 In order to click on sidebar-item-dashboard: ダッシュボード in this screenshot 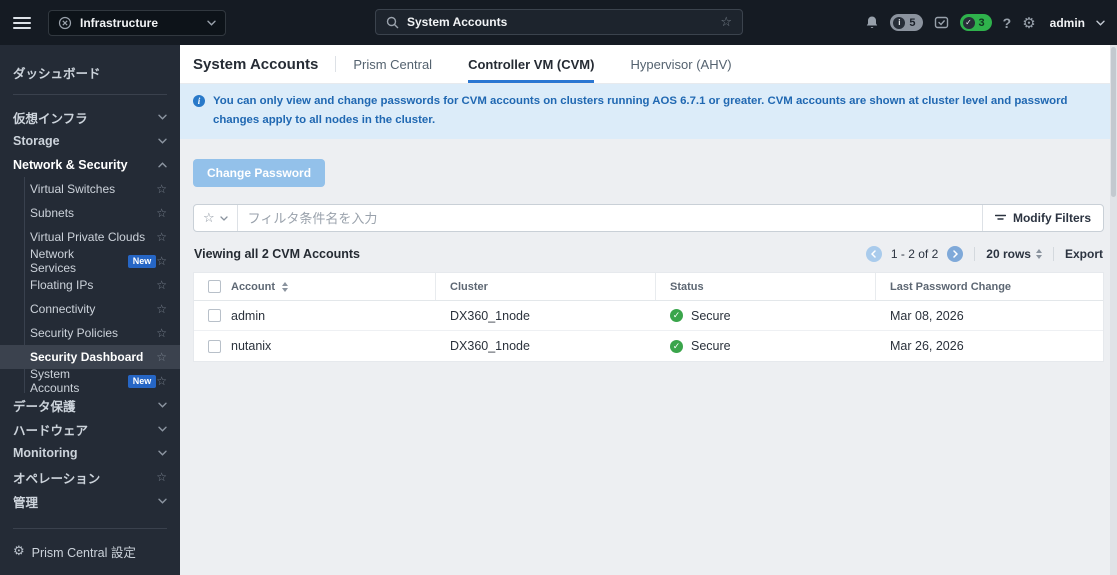, I will do `click(90, 72)`.